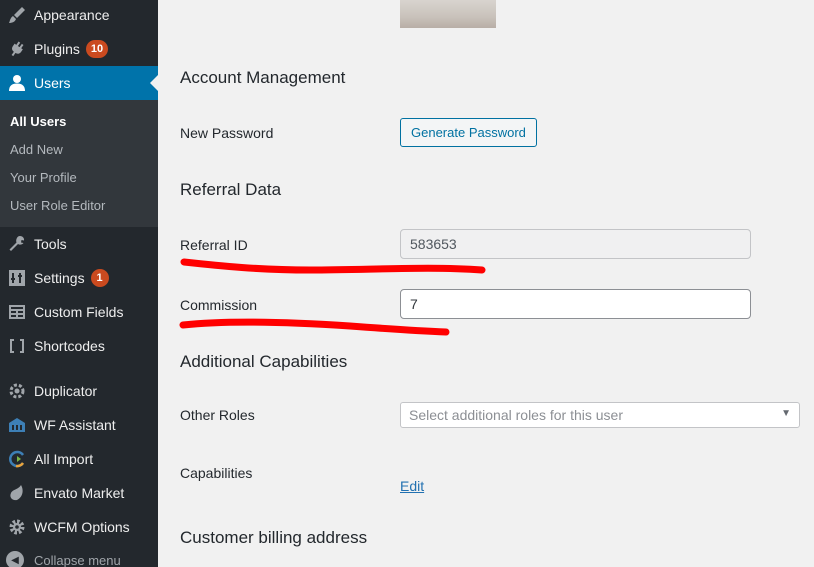 This screenshot has width=814, height=567. Describe the element at coordinates (17, 312) in the screenshot. I see `table-icon` at that location.